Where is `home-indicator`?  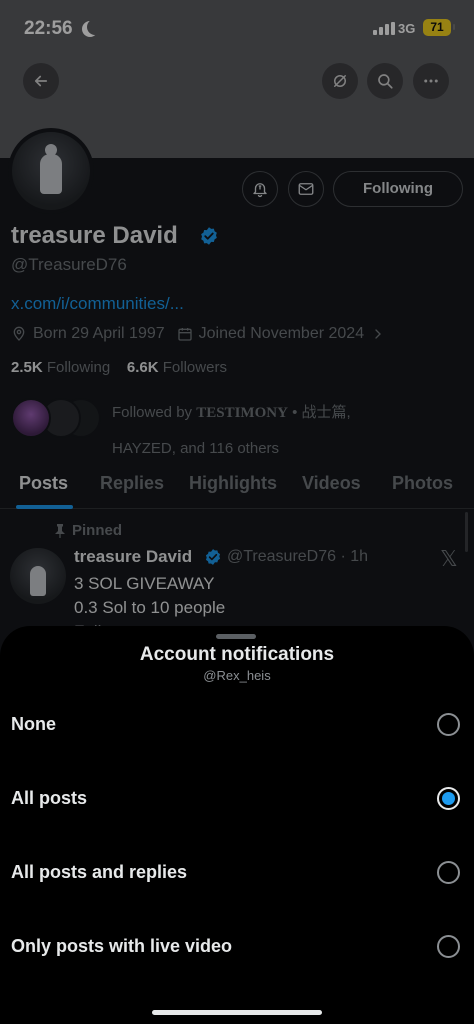 home-indicator is located at coordinates (237, 1012).